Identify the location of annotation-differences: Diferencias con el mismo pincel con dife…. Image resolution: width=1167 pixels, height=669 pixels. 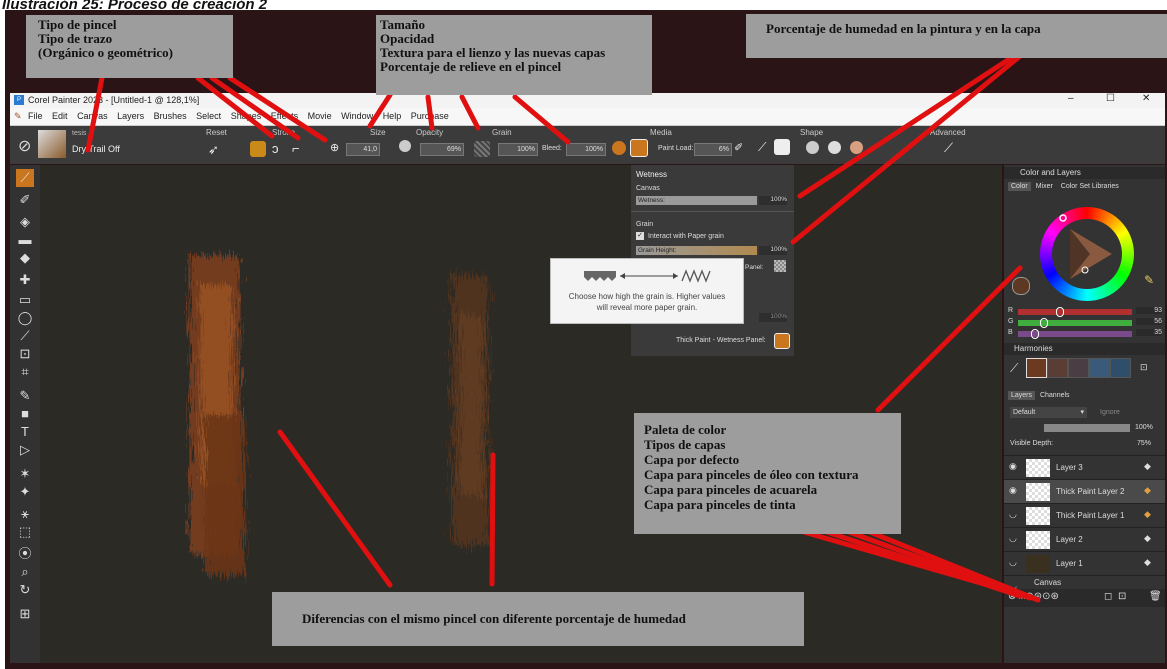
(538, 619).